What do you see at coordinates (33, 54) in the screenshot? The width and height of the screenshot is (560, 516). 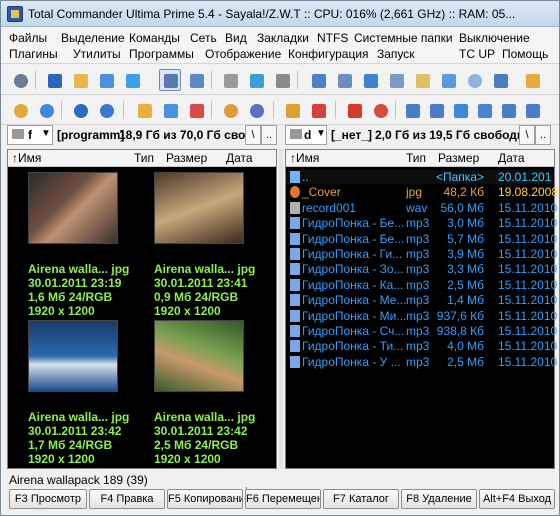 I see `menu-plugins: Плагины` at bounding box center [33, 54].